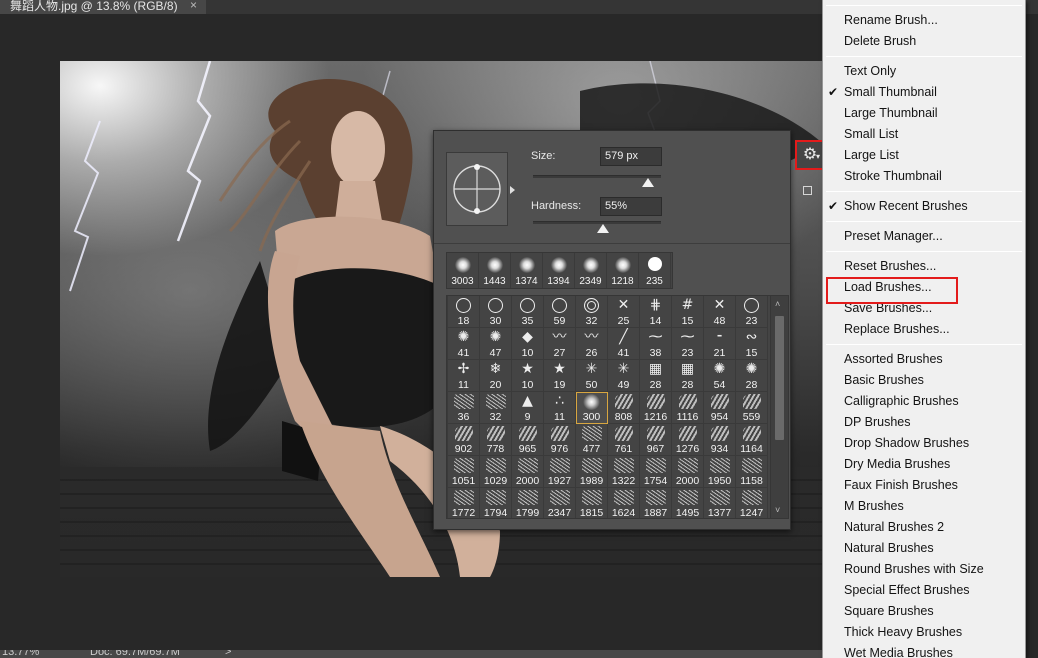  Describe the element at coordinates (624, 472) in the screenshot. I see `brush-preset-1322: 1322` at that location.